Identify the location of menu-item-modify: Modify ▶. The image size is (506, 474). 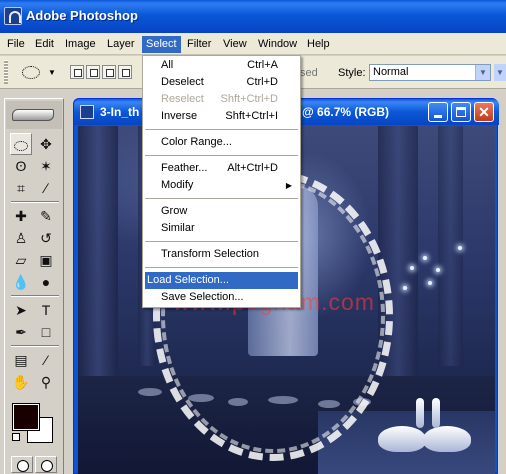
(221, 185).